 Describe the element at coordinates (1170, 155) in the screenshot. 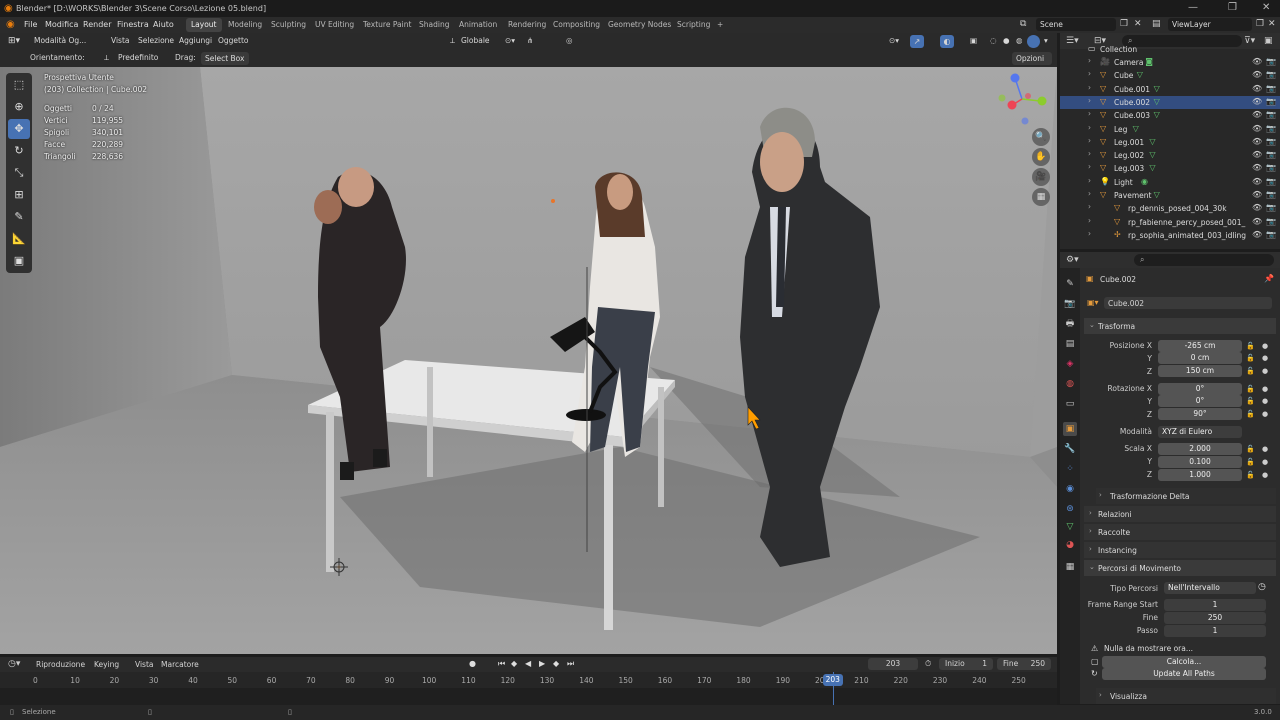

I see `outliner-row: › ▽ Leg.002 ▽ 👁 📷` at that location.